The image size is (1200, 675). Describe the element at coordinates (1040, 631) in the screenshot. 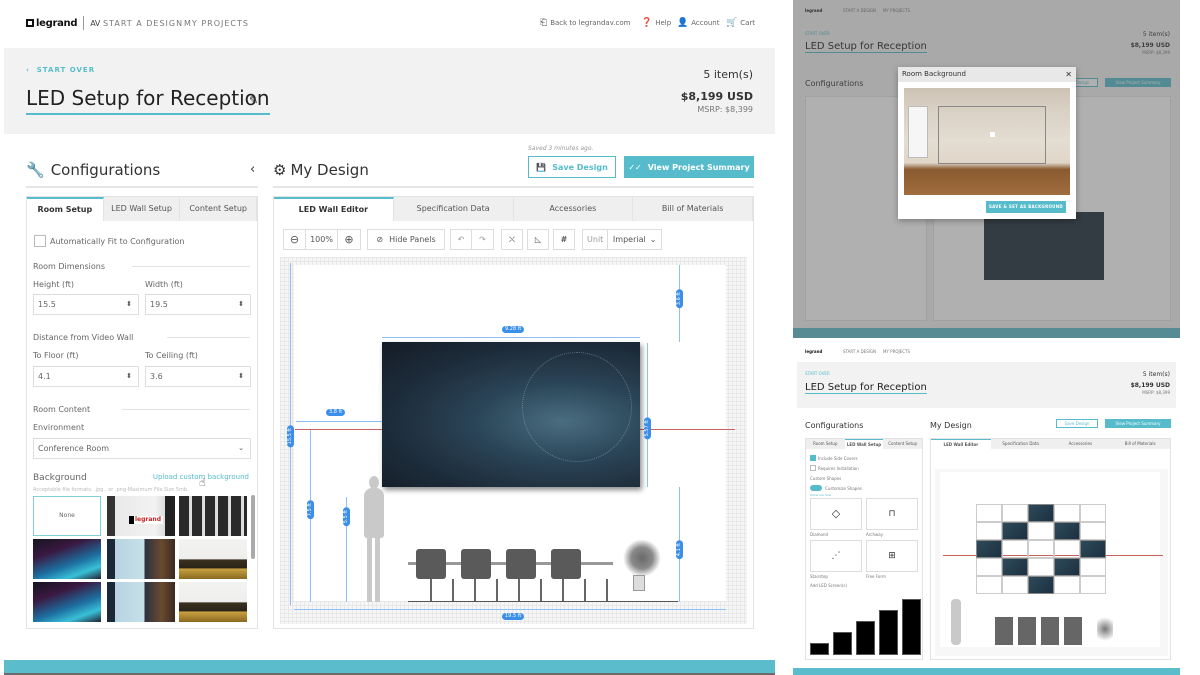

I see `preview-chairs` at that location.